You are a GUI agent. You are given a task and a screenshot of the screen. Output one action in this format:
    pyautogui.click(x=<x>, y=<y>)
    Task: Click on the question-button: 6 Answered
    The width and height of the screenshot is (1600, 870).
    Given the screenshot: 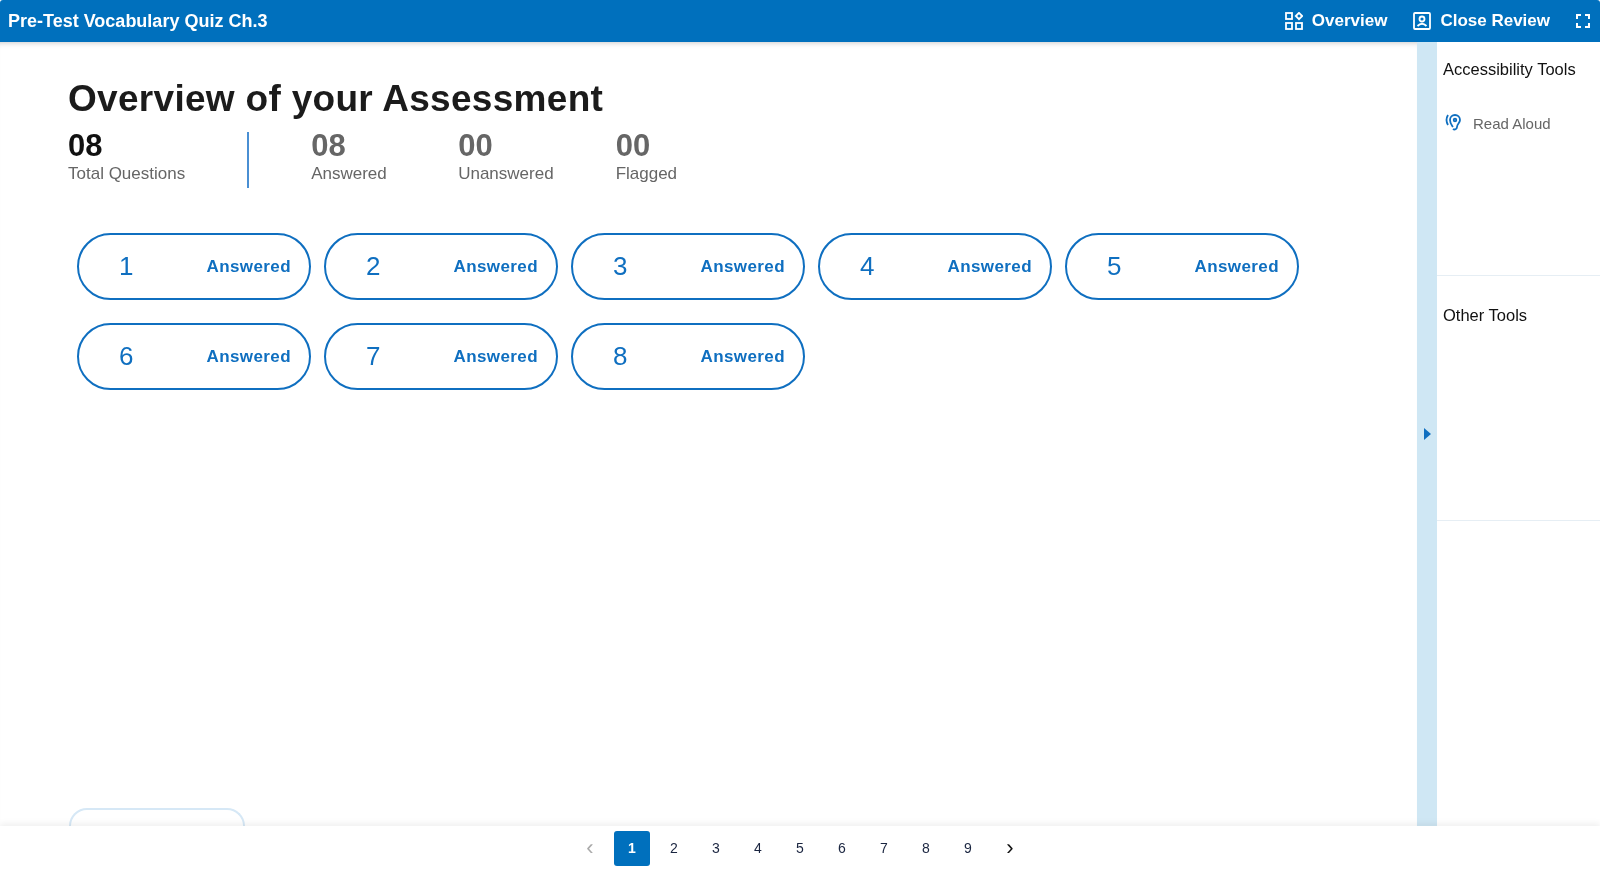 What is the action you would take?
    pyautogui.click(x=194, y=356)
    